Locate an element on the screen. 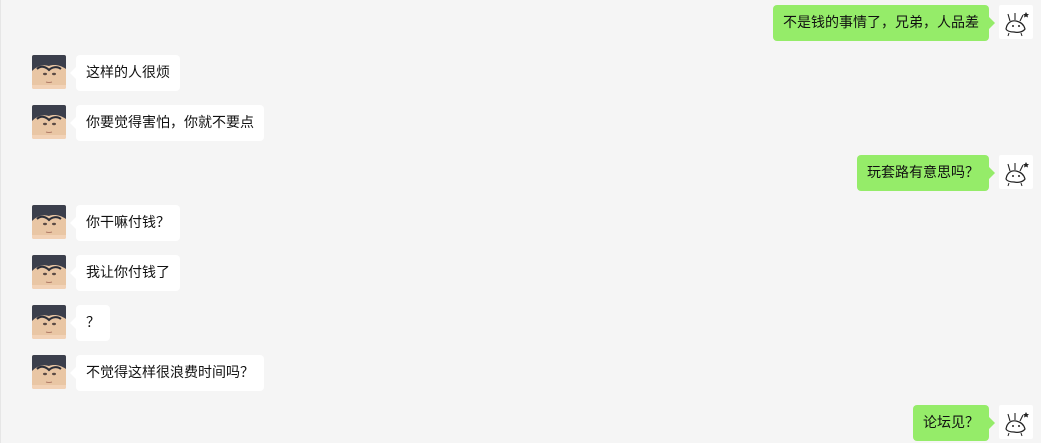 The image size is (1041, 443). message-row: 我让你付钱了 is located at coordinates (521, 273).